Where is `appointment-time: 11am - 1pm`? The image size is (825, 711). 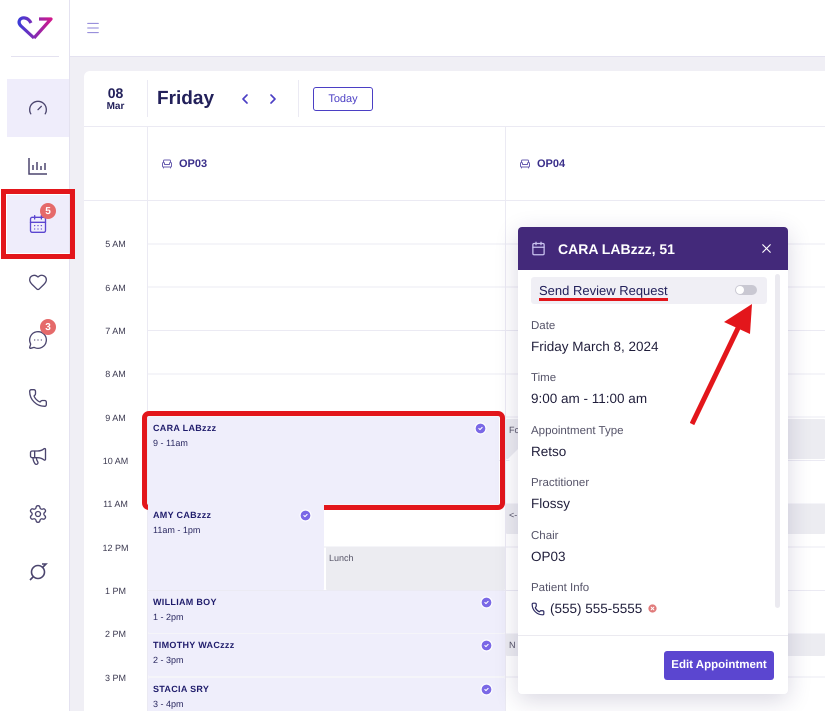 appointment-time: 11am - 1pm is located at coordinates (177, 530).